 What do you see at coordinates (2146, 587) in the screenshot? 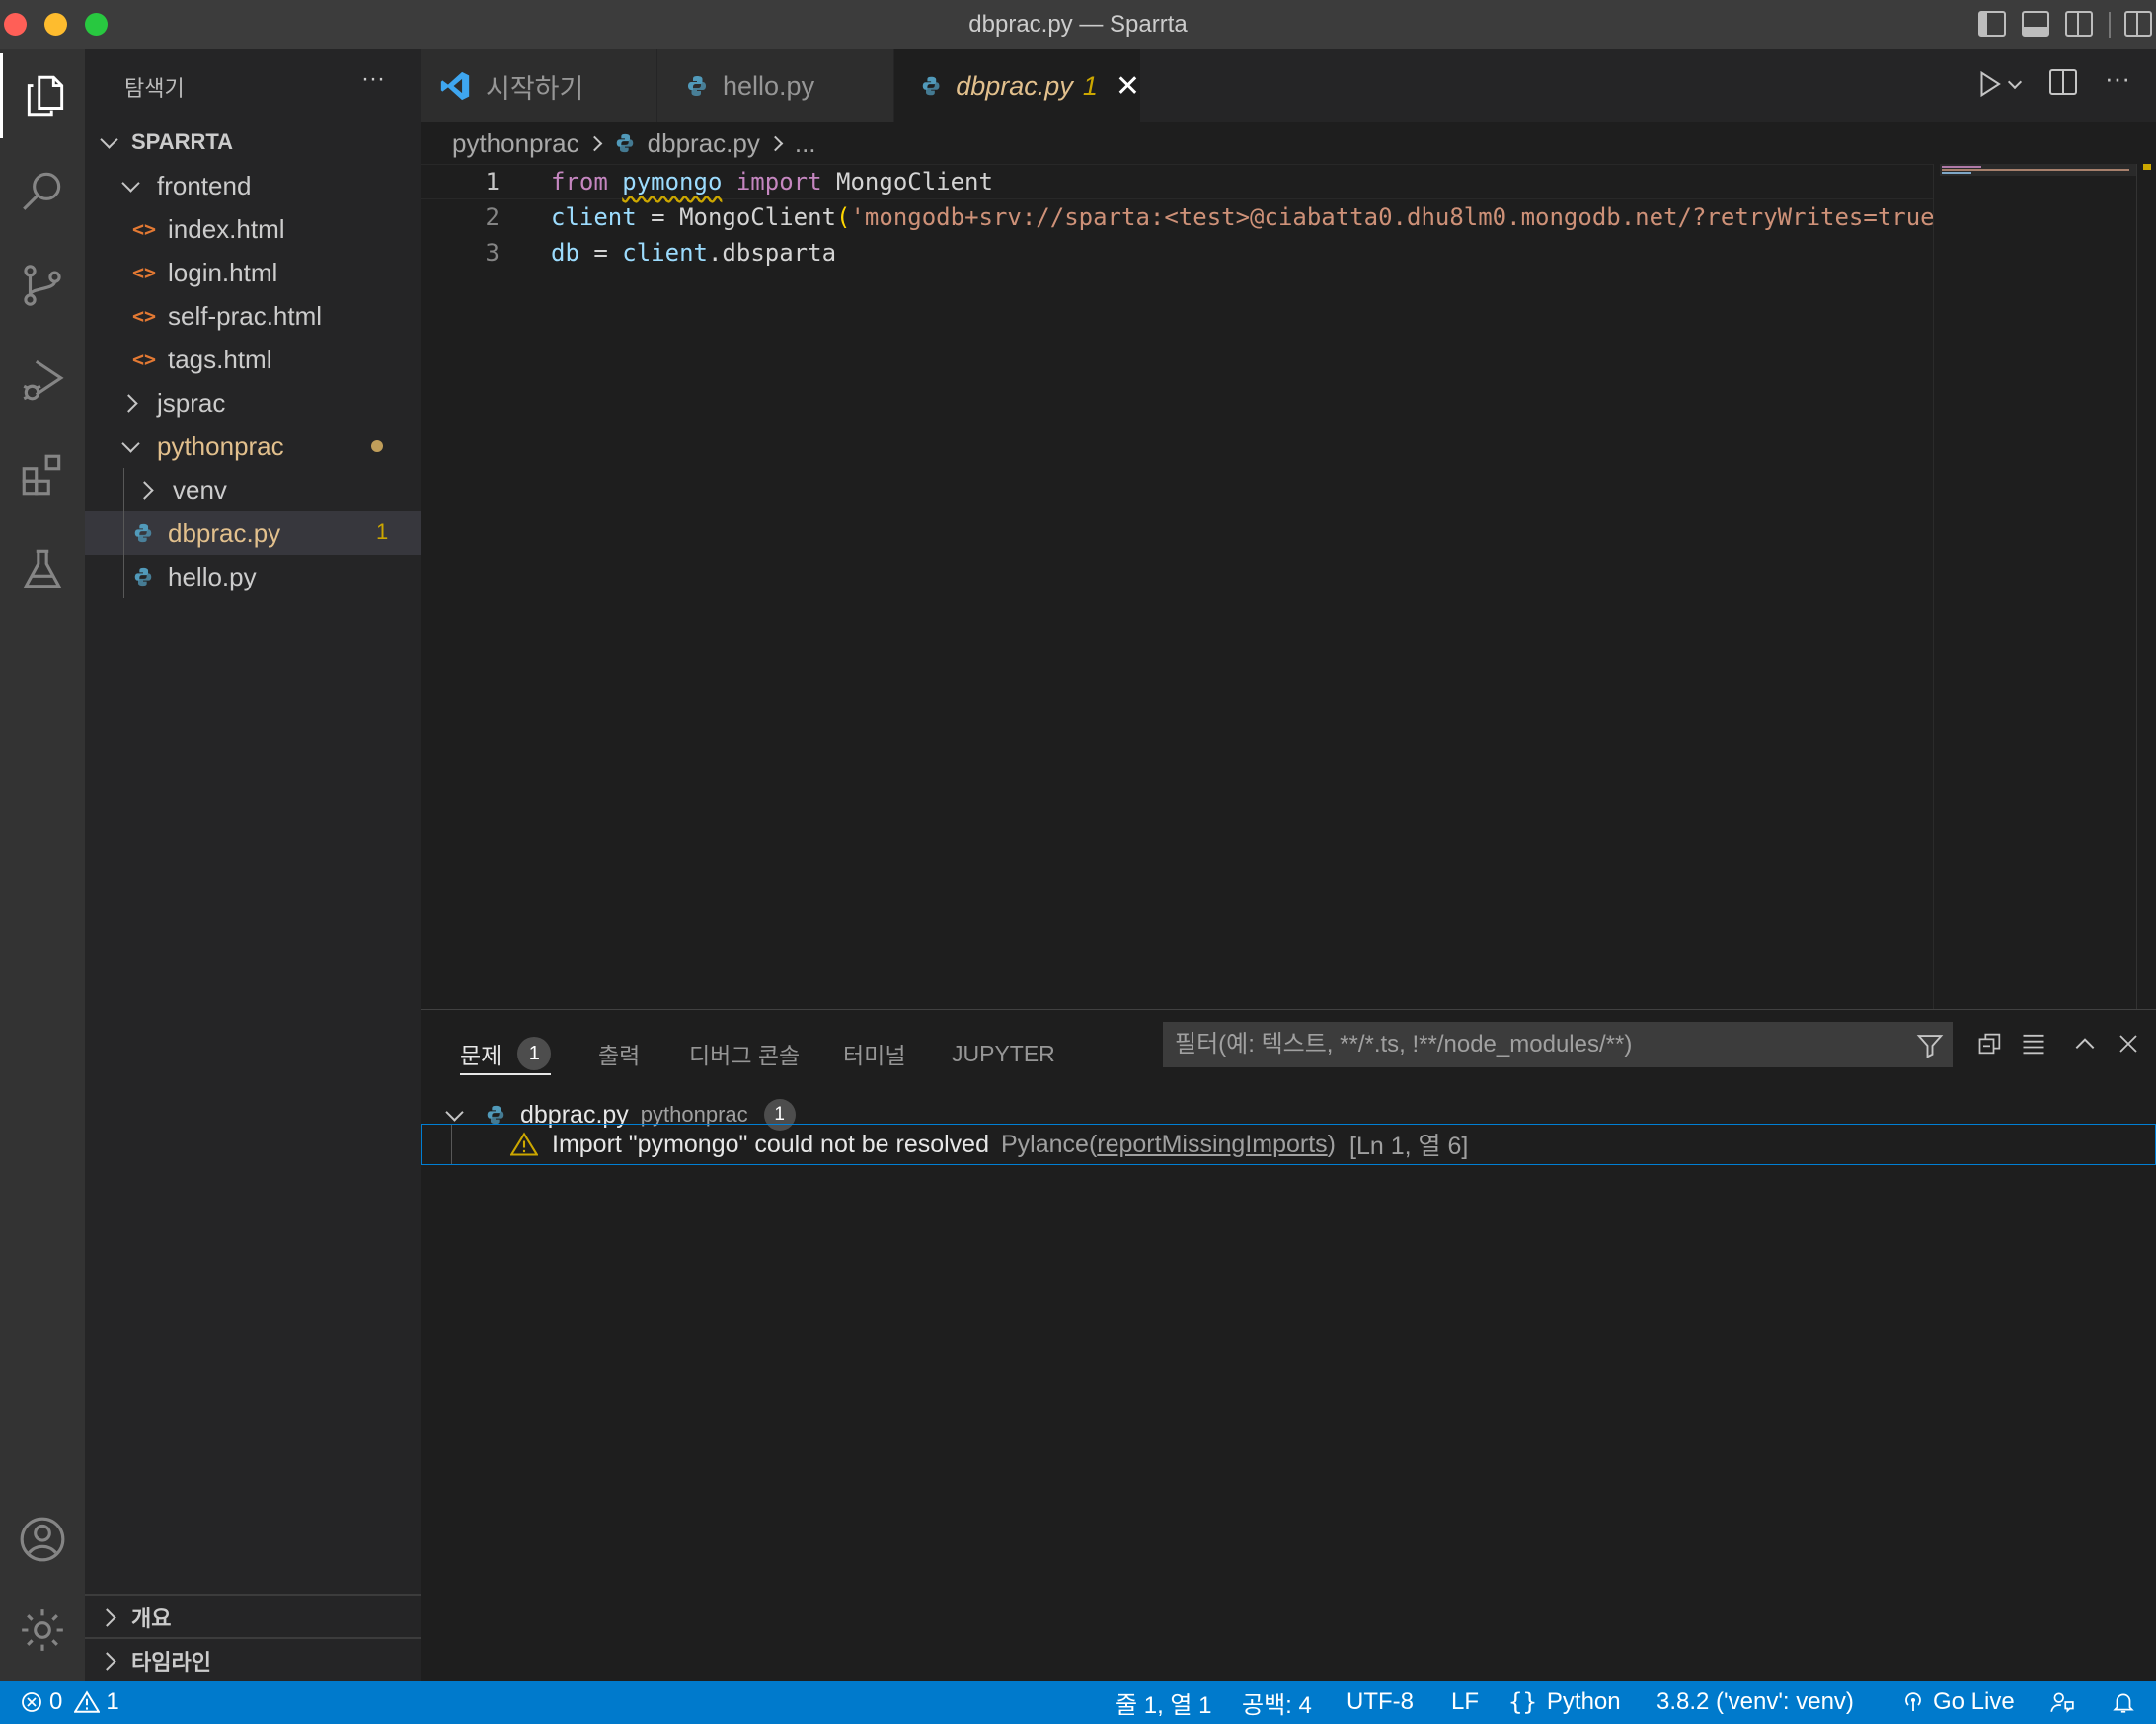
I see `editor-scrollbar` at bounding box center [2146, 587].